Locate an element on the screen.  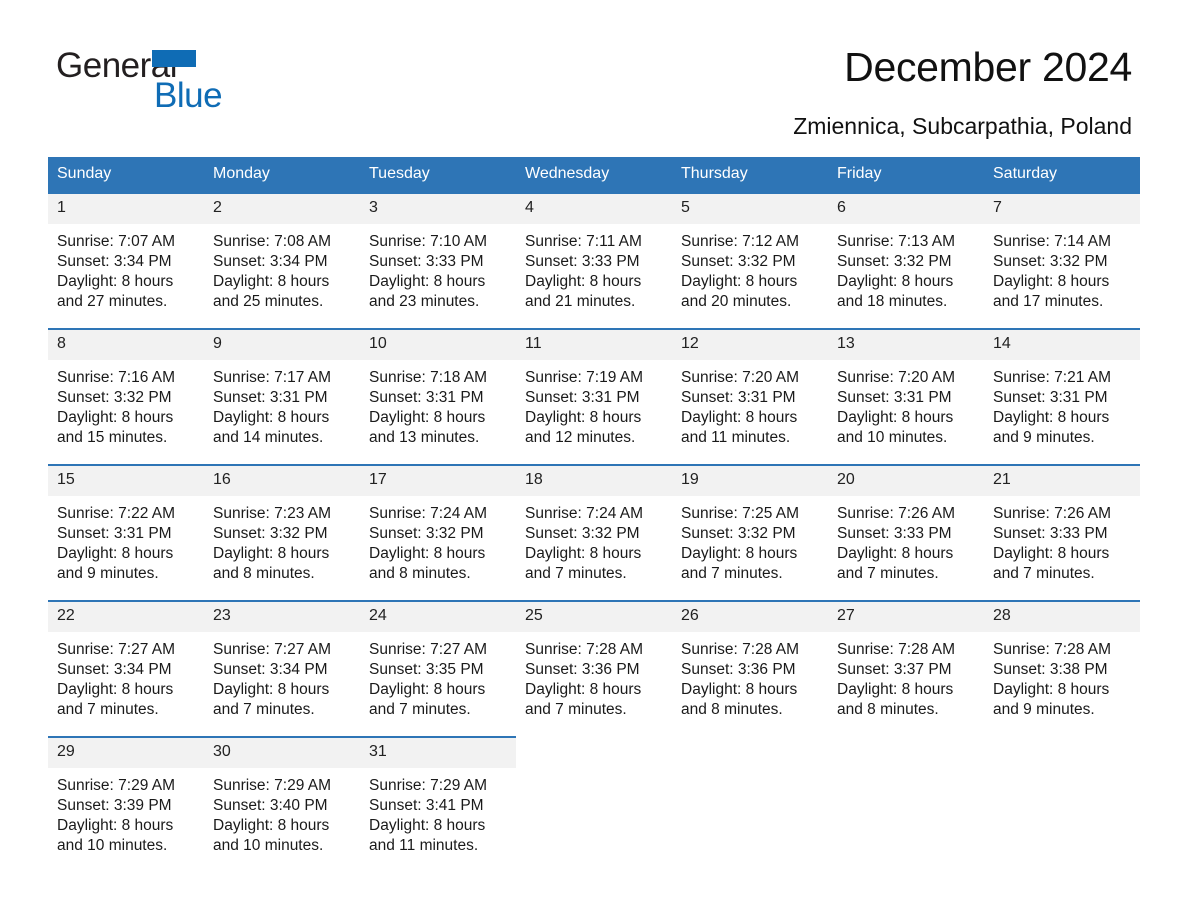
day-number: 2 is located at coordinates (282, 209).